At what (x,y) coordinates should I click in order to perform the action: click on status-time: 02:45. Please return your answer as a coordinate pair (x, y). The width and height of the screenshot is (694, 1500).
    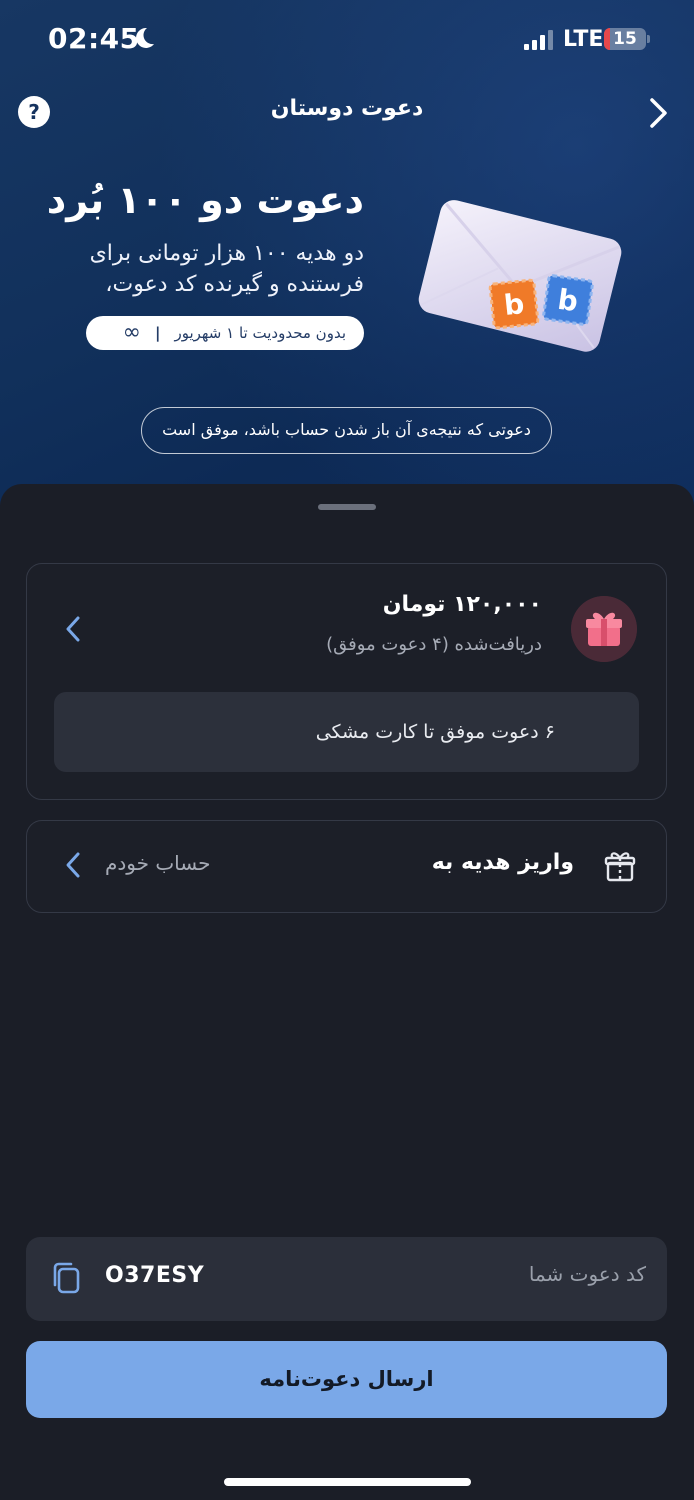
    Looking at the image, I should click on (94, 38).